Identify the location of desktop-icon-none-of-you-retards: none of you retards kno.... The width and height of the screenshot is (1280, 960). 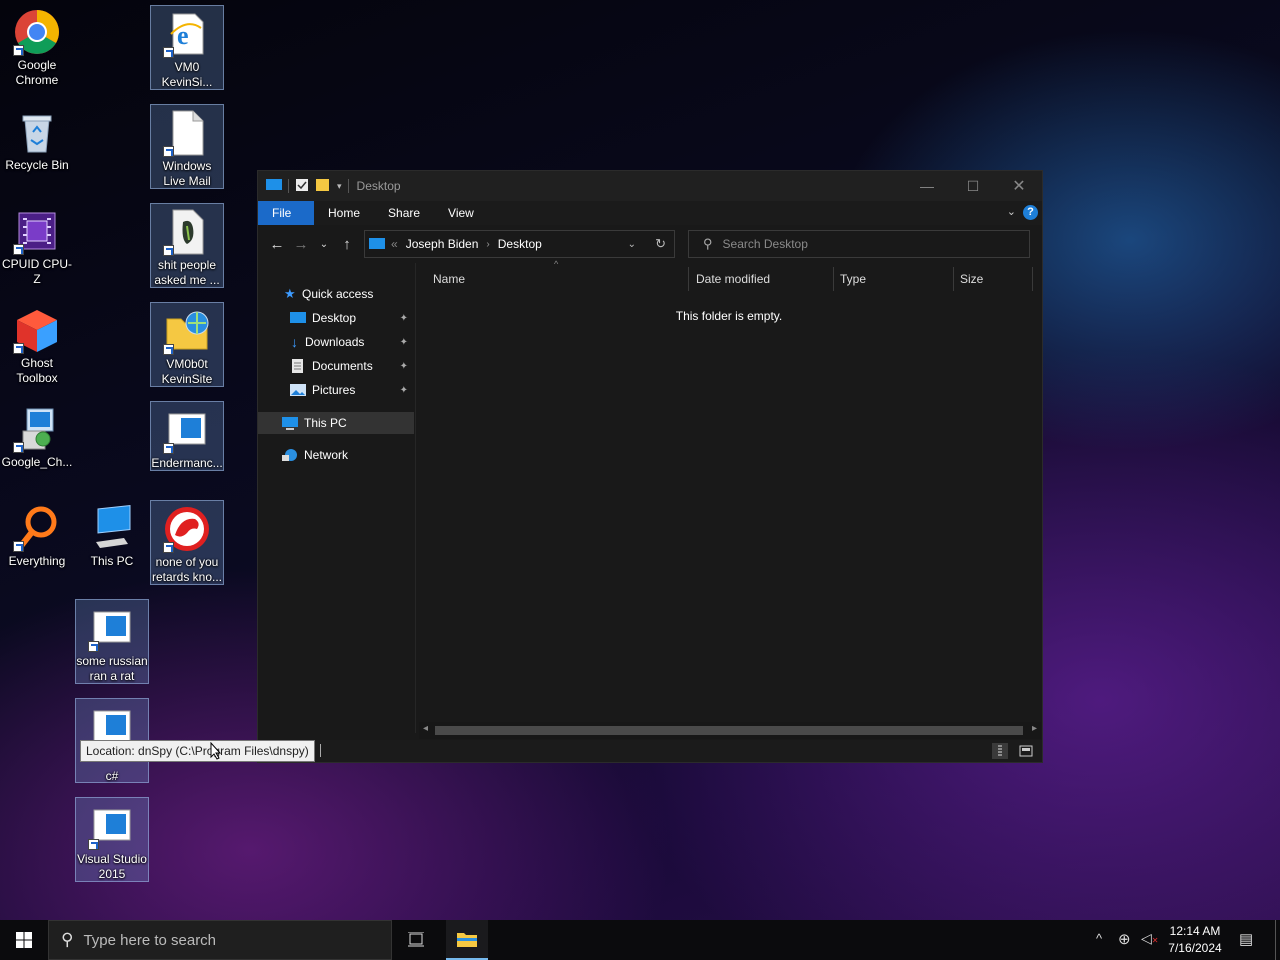
(187, 542).